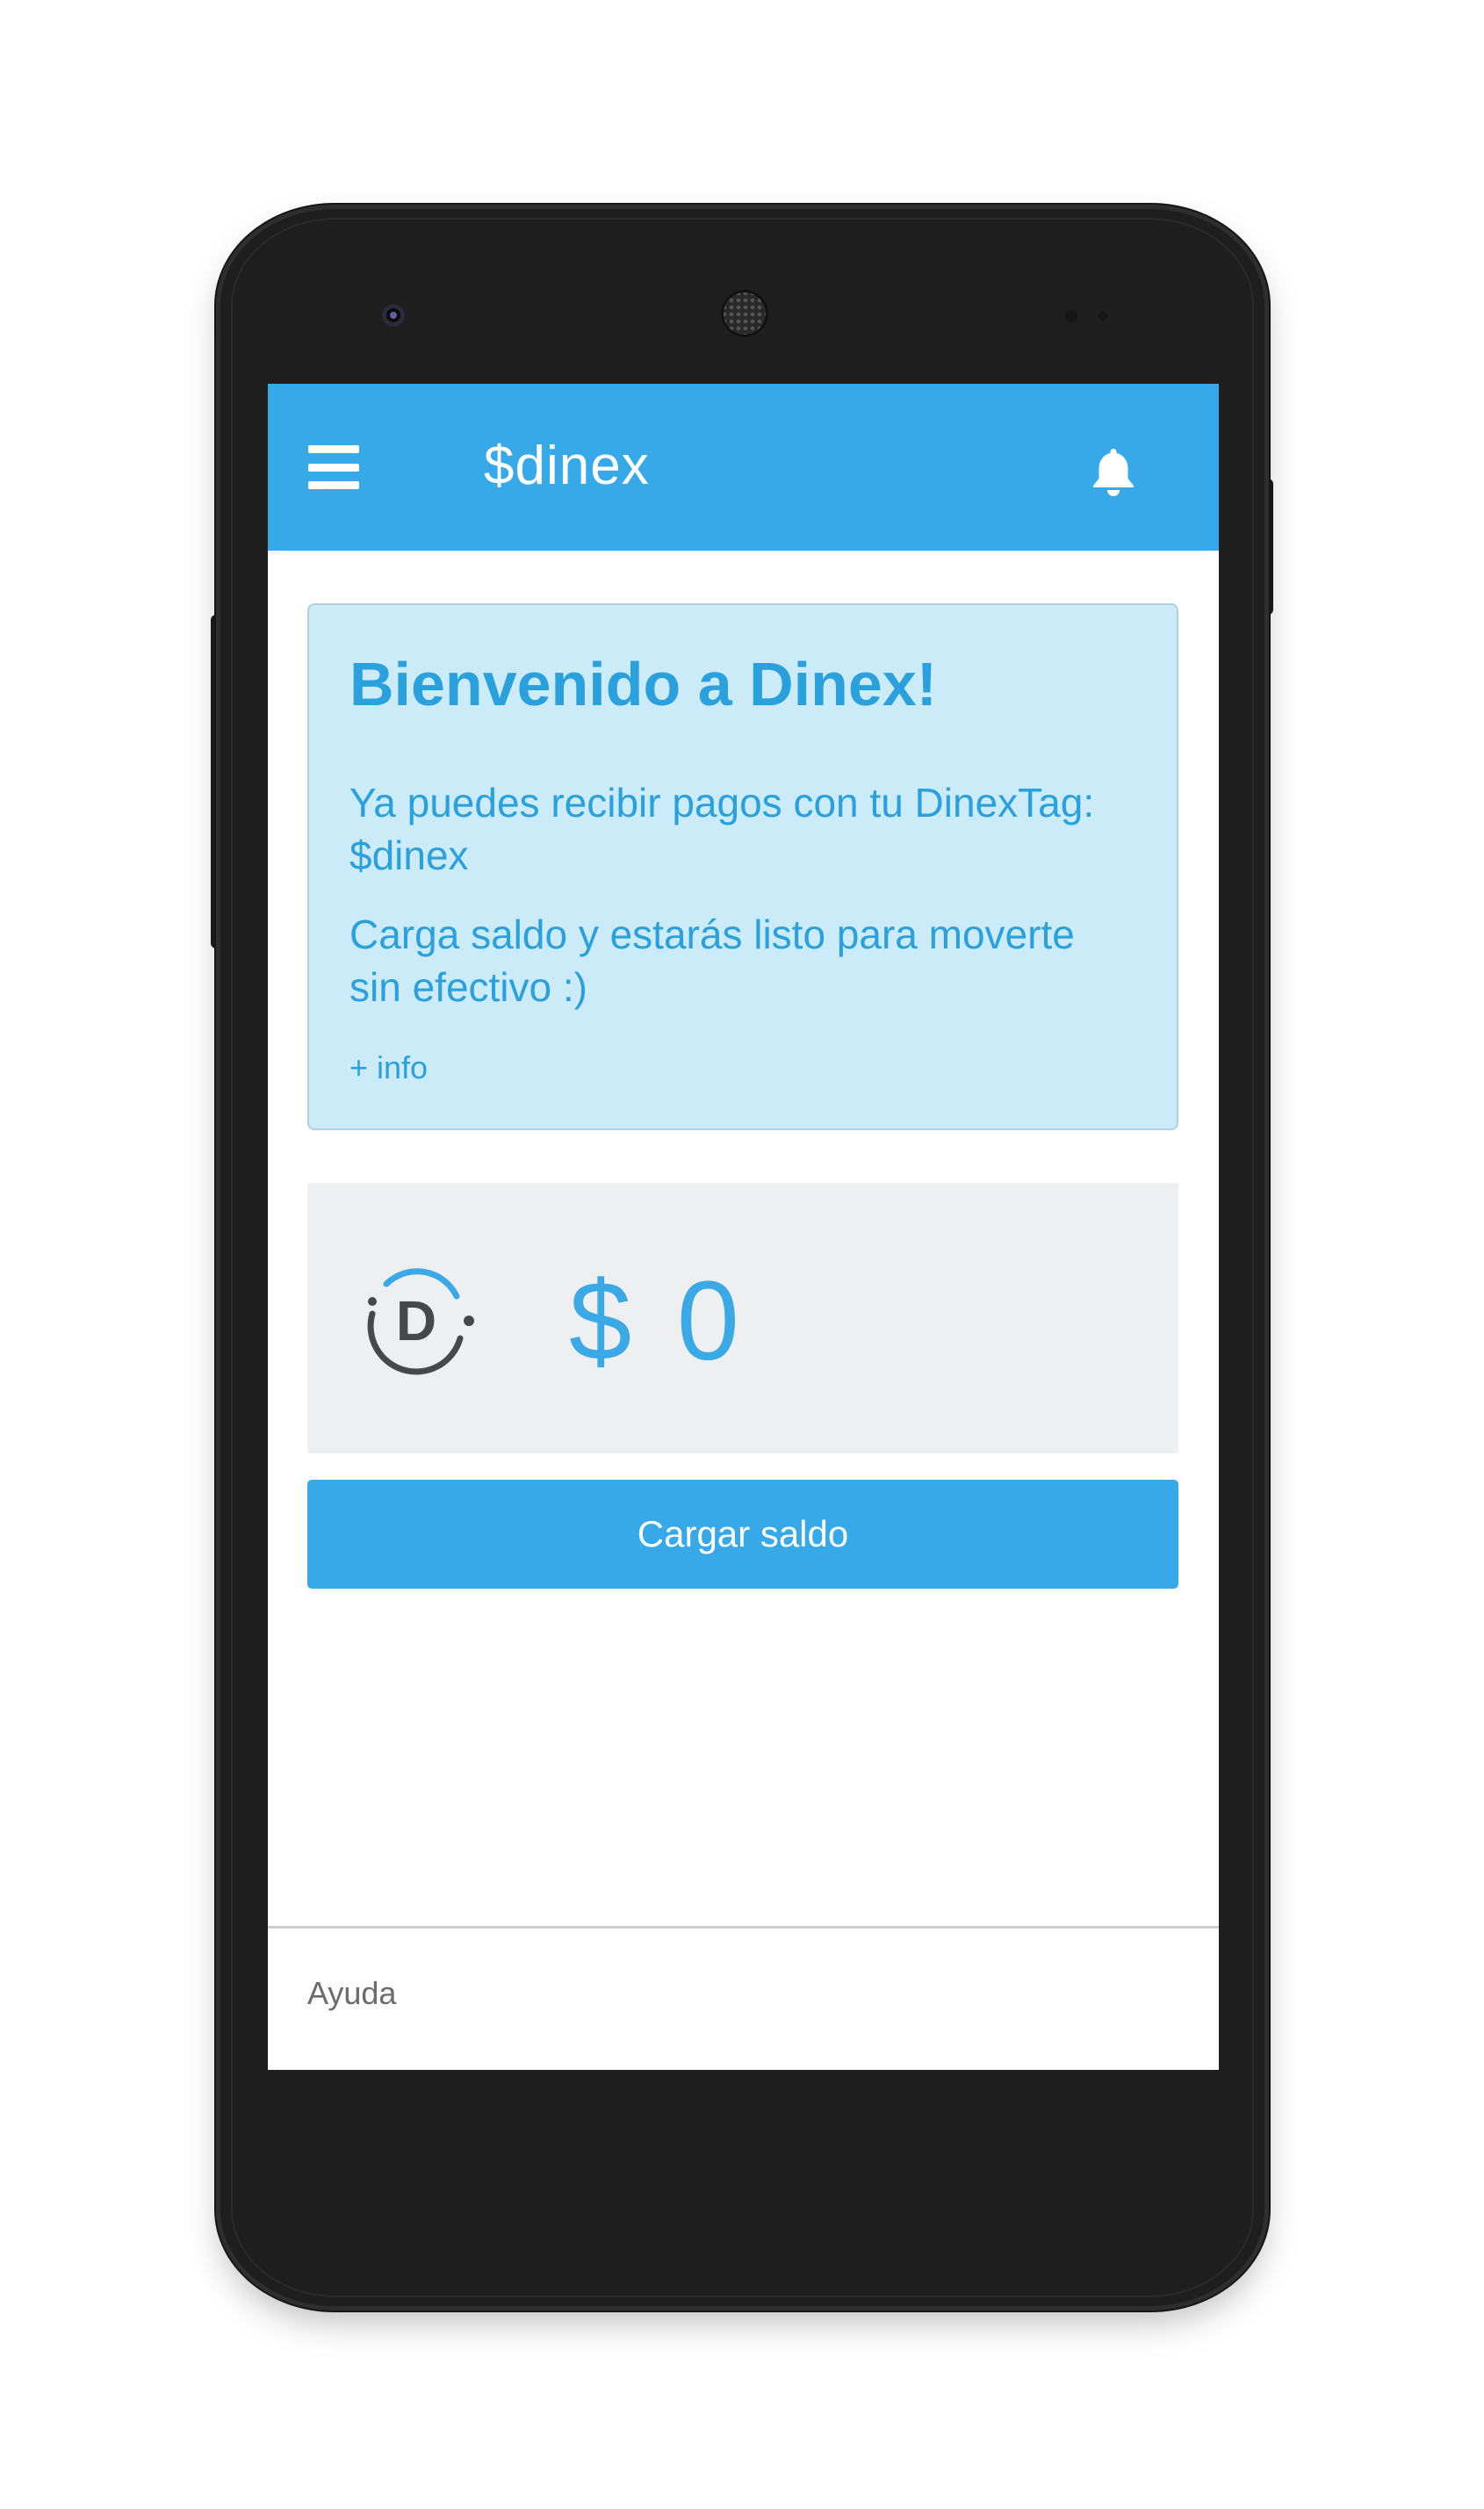 The image size is (1484, 2509). What do you see at coordinates (742, 1534) in the screenshot?
I see `load-balance-button: Cargar saldo` at bounding box center [742, 1534].